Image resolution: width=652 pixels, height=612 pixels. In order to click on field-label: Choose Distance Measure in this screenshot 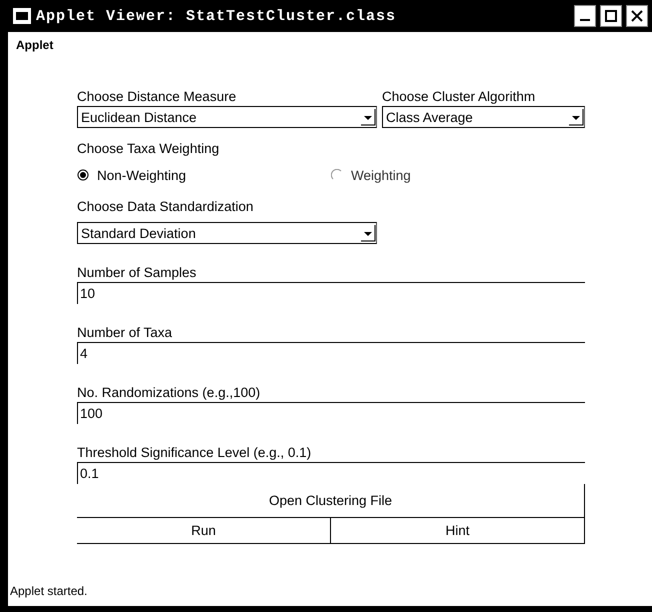, I will do `click(157, 97)`.